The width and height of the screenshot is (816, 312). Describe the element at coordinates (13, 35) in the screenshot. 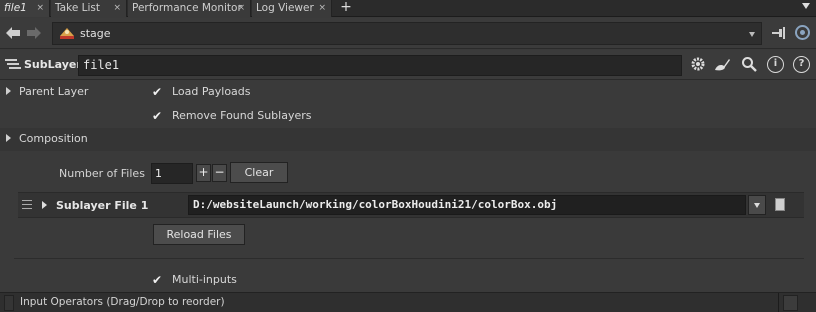

I see `back-arrow-icon` at that location.